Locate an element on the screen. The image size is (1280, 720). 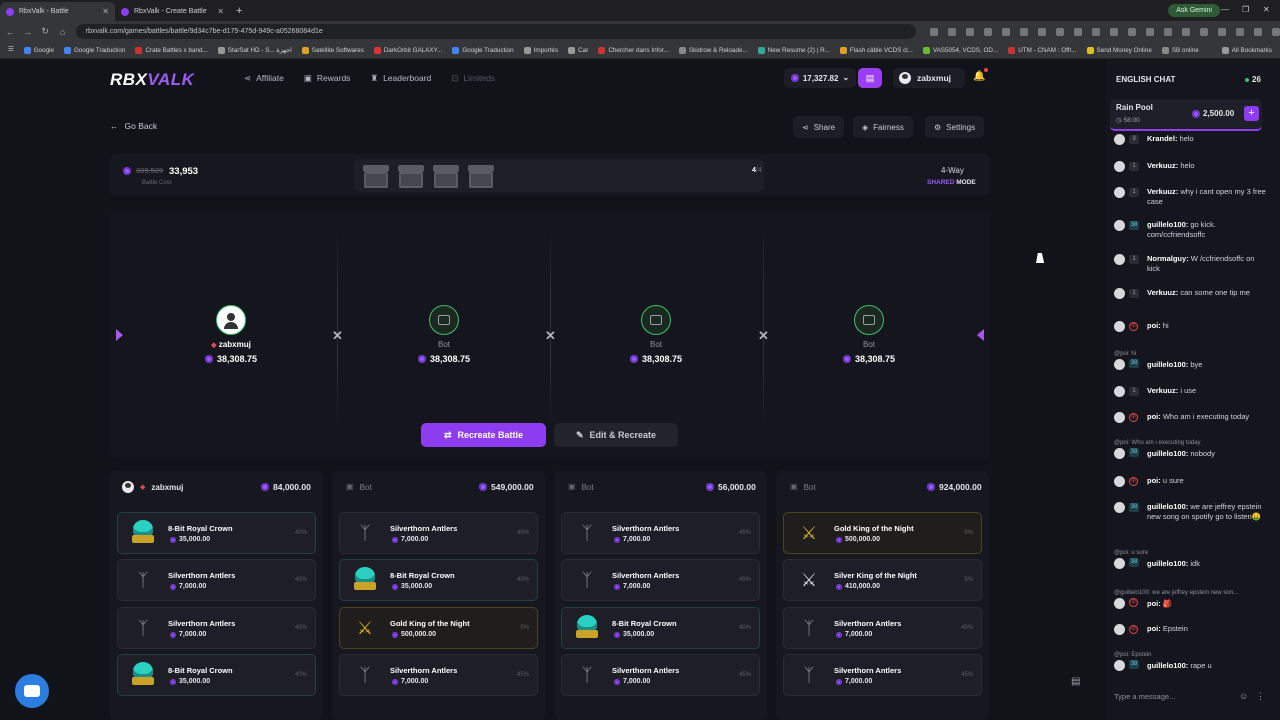
bookmark: StarSat HD - S... اجهزة is located at coordinates (254, 50).